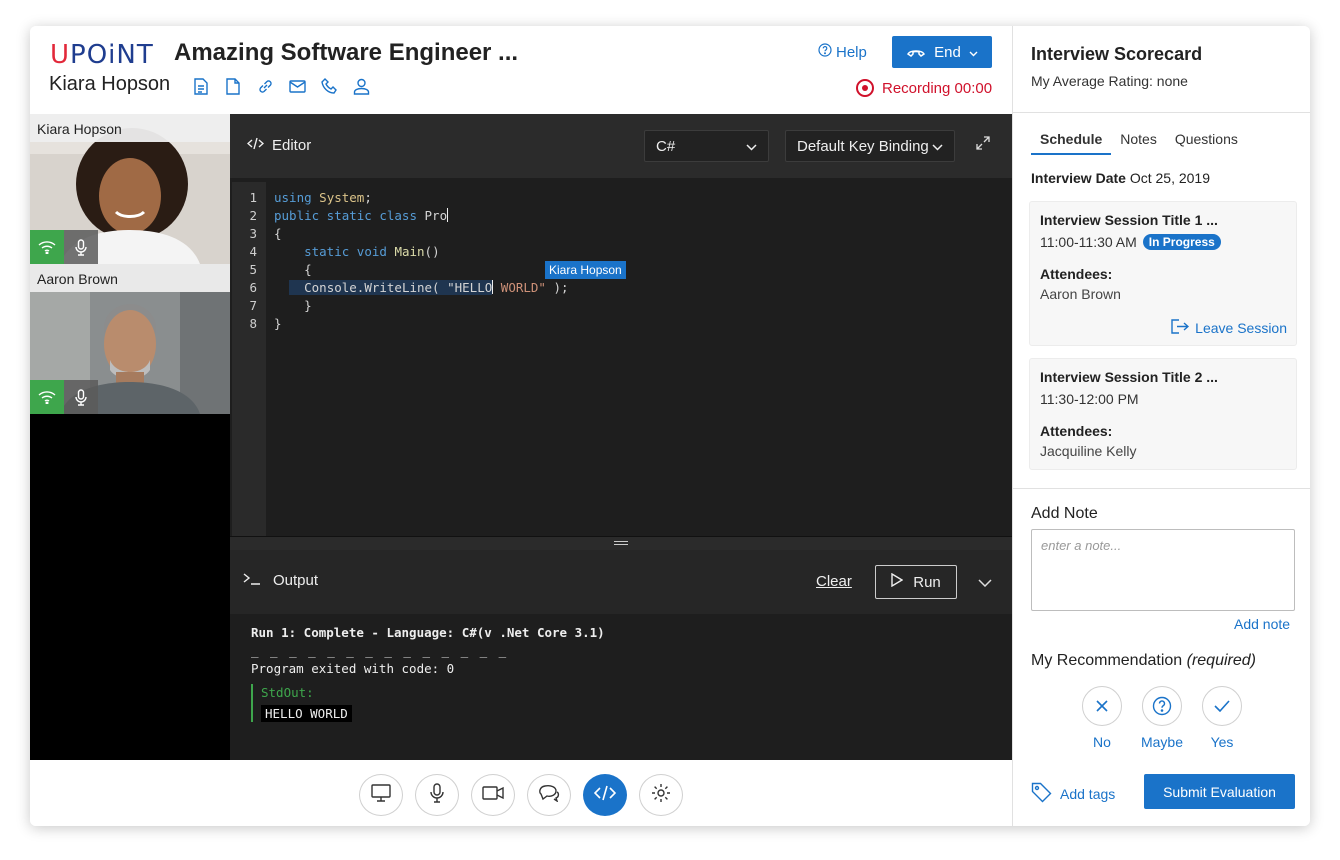  What do you see at coordinates (253, 251) in the screenshot?
I see `line-number: 4` at bounding box center [253, 251].